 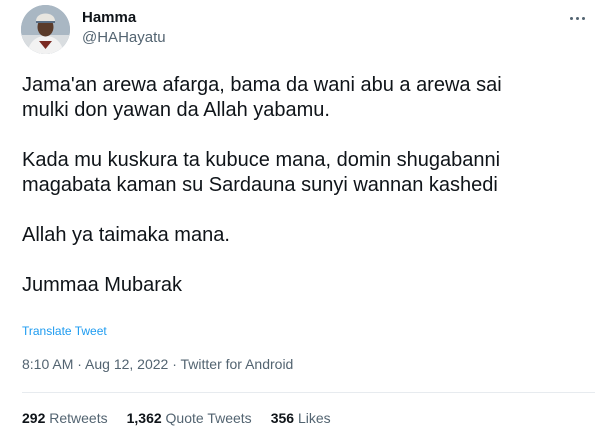 I want to click on retweets-stat: 292 Retweets, so click(x=65, y=418).